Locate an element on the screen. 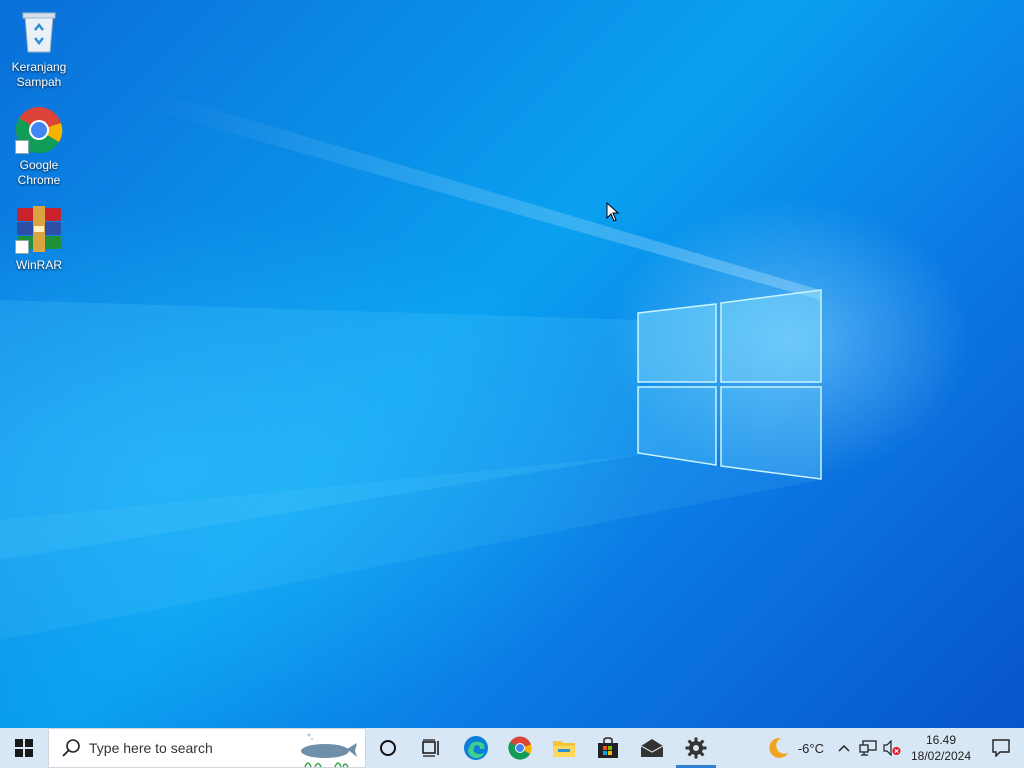 Image resolution: width=1024 pixels, height=769 pixels. edge-icon is located at coordinates (476, 748).